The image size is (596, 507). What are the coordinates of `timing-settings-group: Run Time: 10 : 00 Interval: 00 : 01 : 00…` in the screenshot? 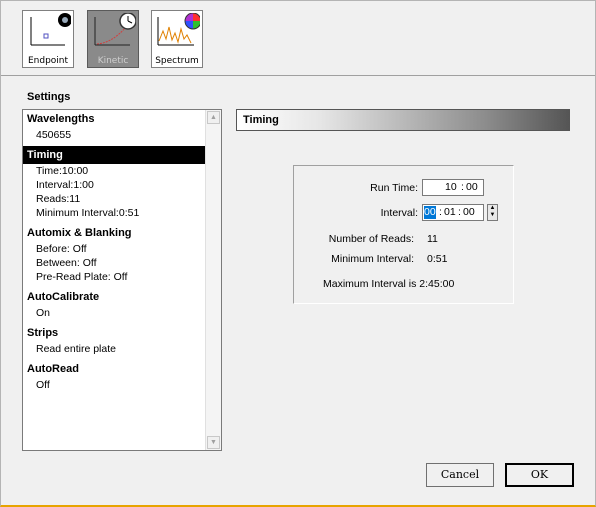 It's located at (403, 234).